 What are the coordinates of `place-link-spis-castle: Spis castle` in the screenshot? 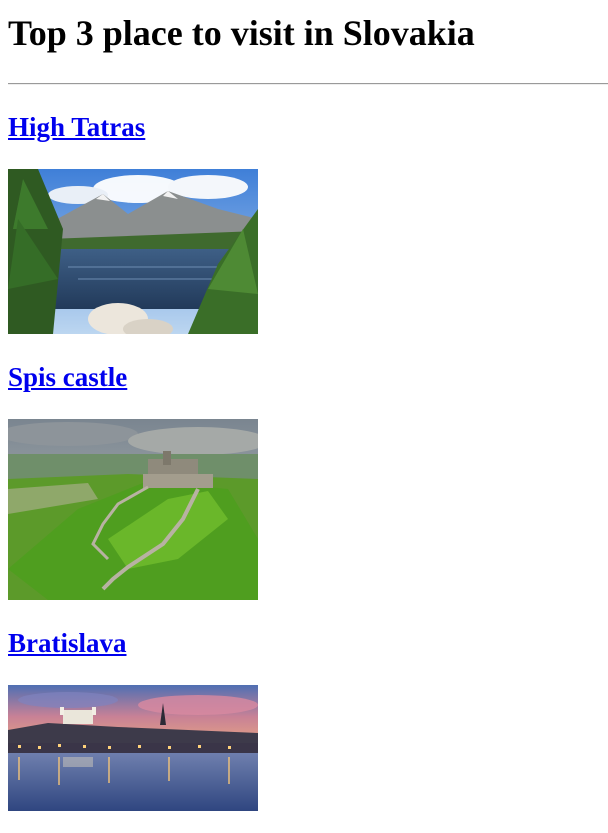 It's located at (67, 377).